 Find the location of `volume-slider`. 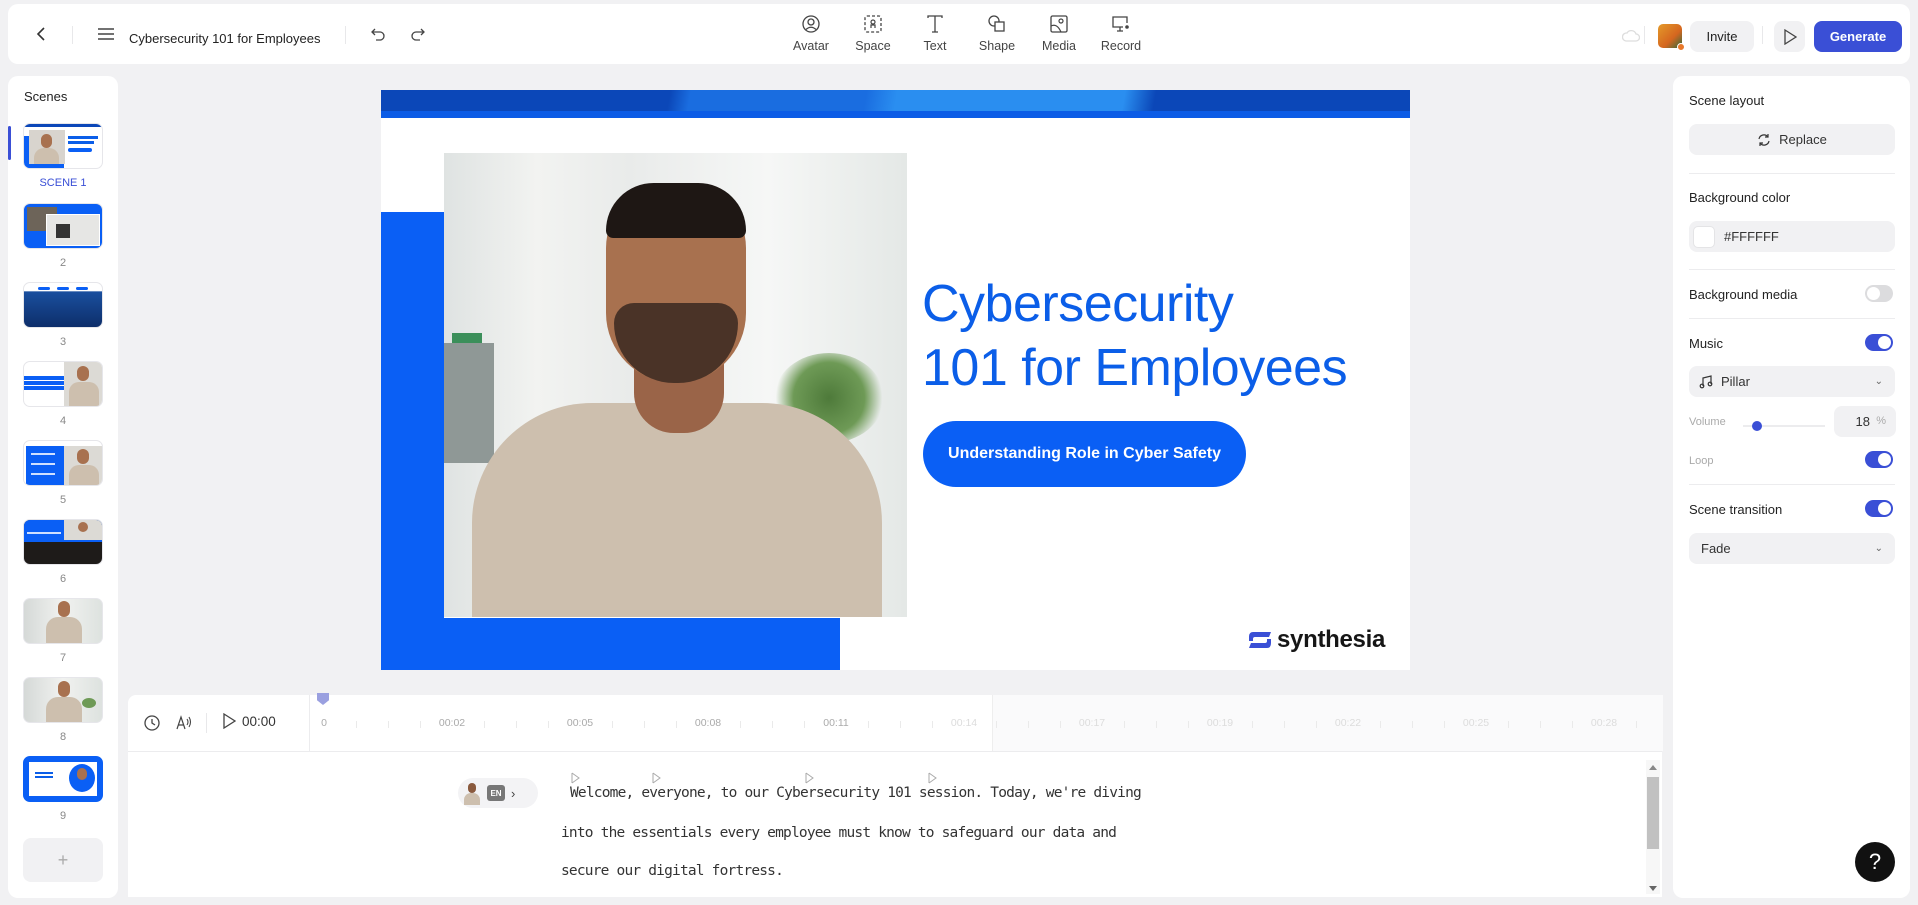

volume-slider is located at coordinates (1784, 426).